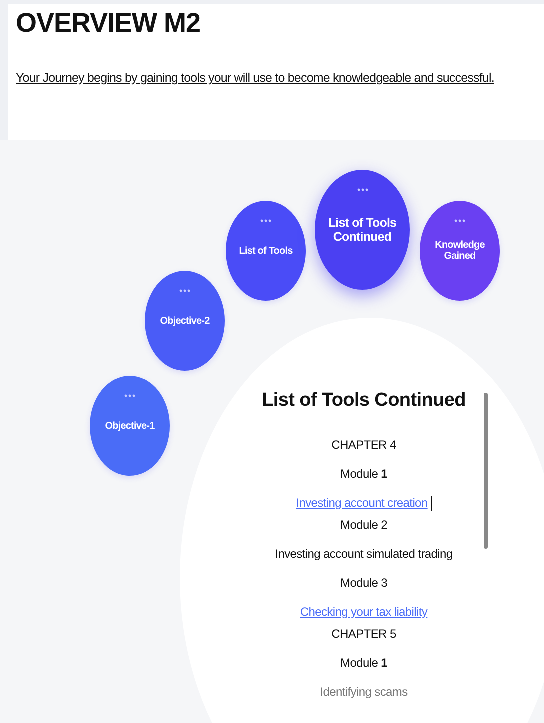 The width and height of the screenshot is (544, 723). I want to click on module-link: Checking your tax liability, so click(364, 616).